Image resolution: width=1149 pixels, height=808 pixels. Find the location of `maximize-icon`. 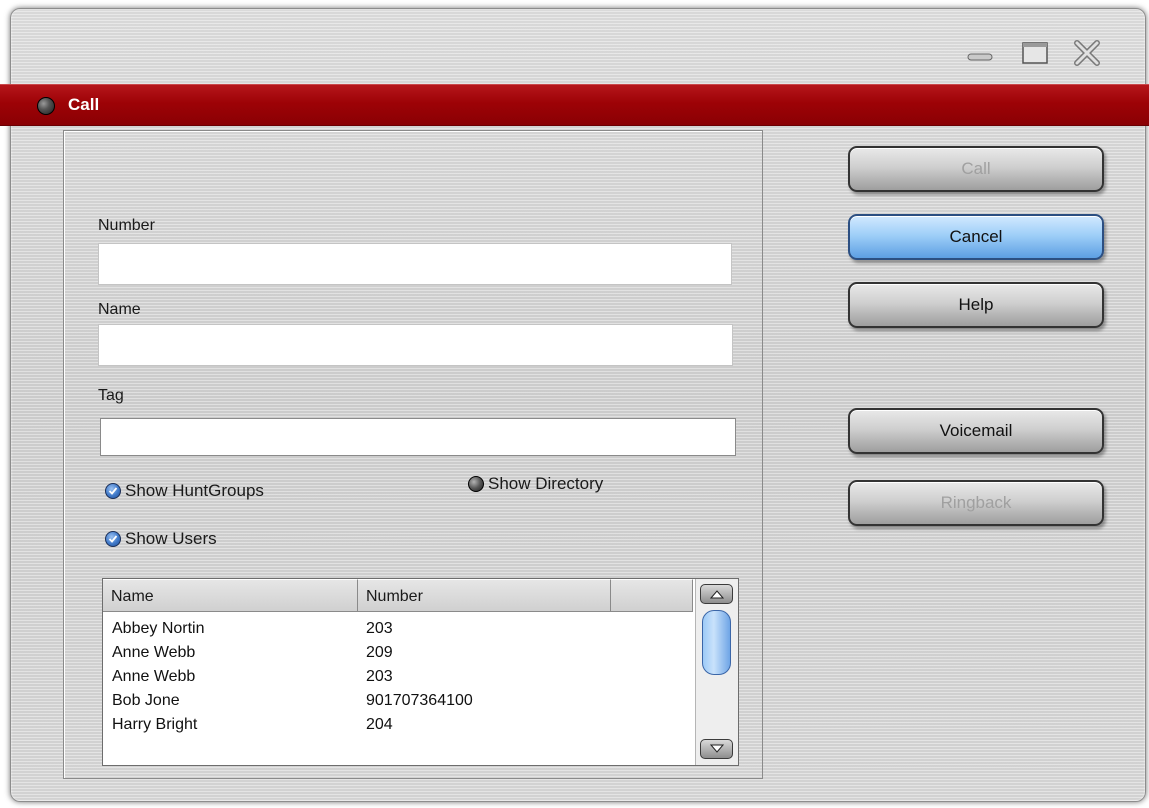

maximize-icon is located at coordinates (1035, 53).